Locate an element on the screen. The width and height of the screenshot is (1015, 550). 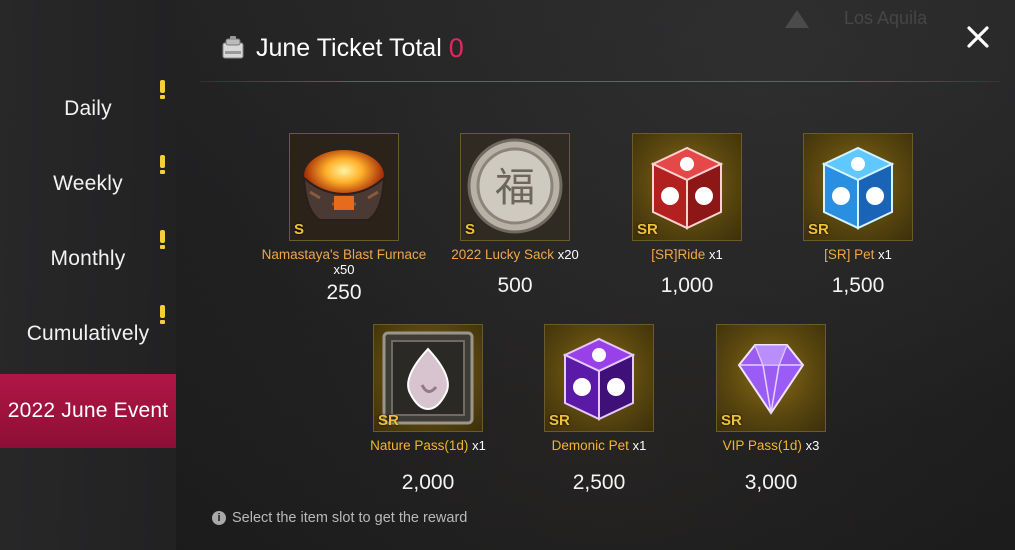
tab-daily: Daily is located at coordinates (88, 109).